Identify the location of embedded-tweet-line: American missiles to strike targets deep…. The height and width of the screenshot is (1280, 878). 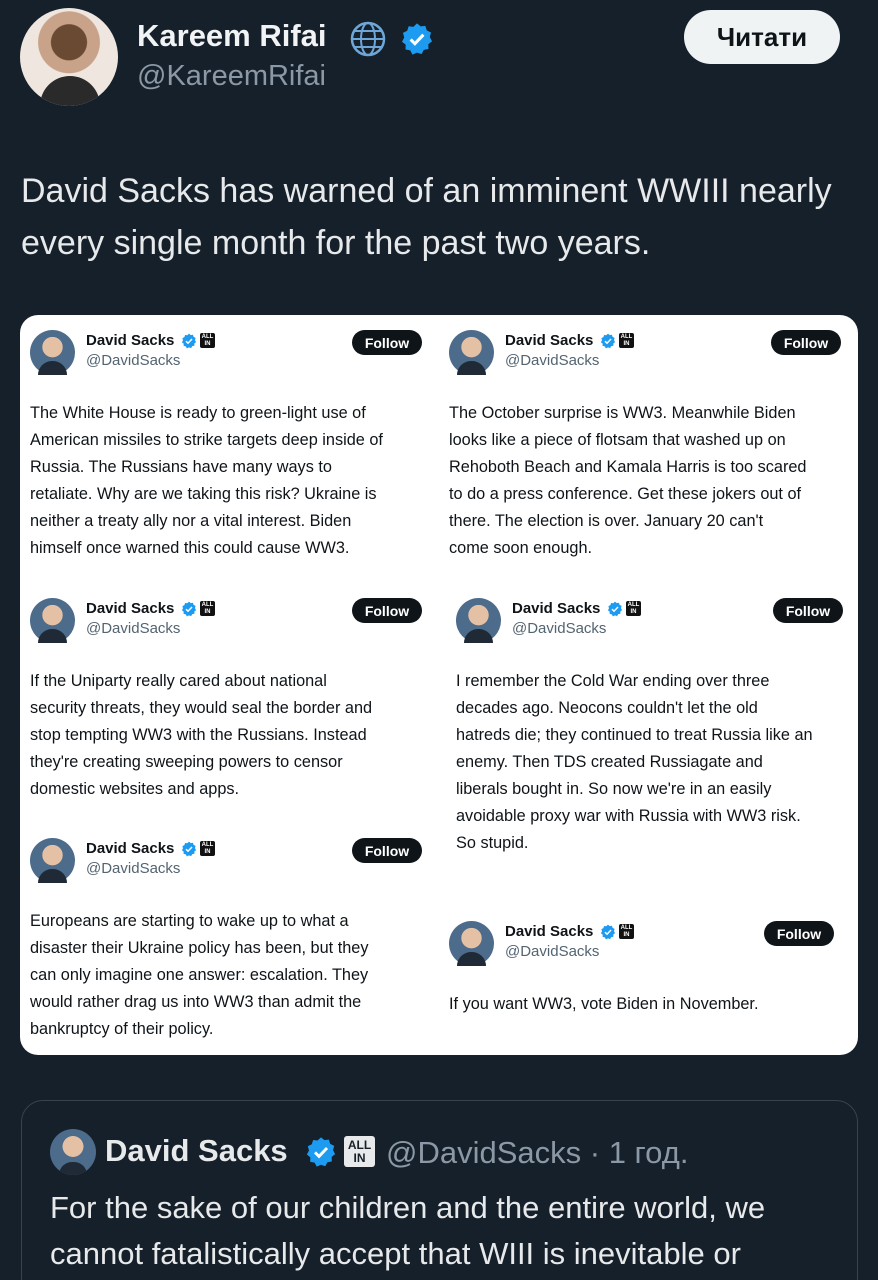
(206, 440).